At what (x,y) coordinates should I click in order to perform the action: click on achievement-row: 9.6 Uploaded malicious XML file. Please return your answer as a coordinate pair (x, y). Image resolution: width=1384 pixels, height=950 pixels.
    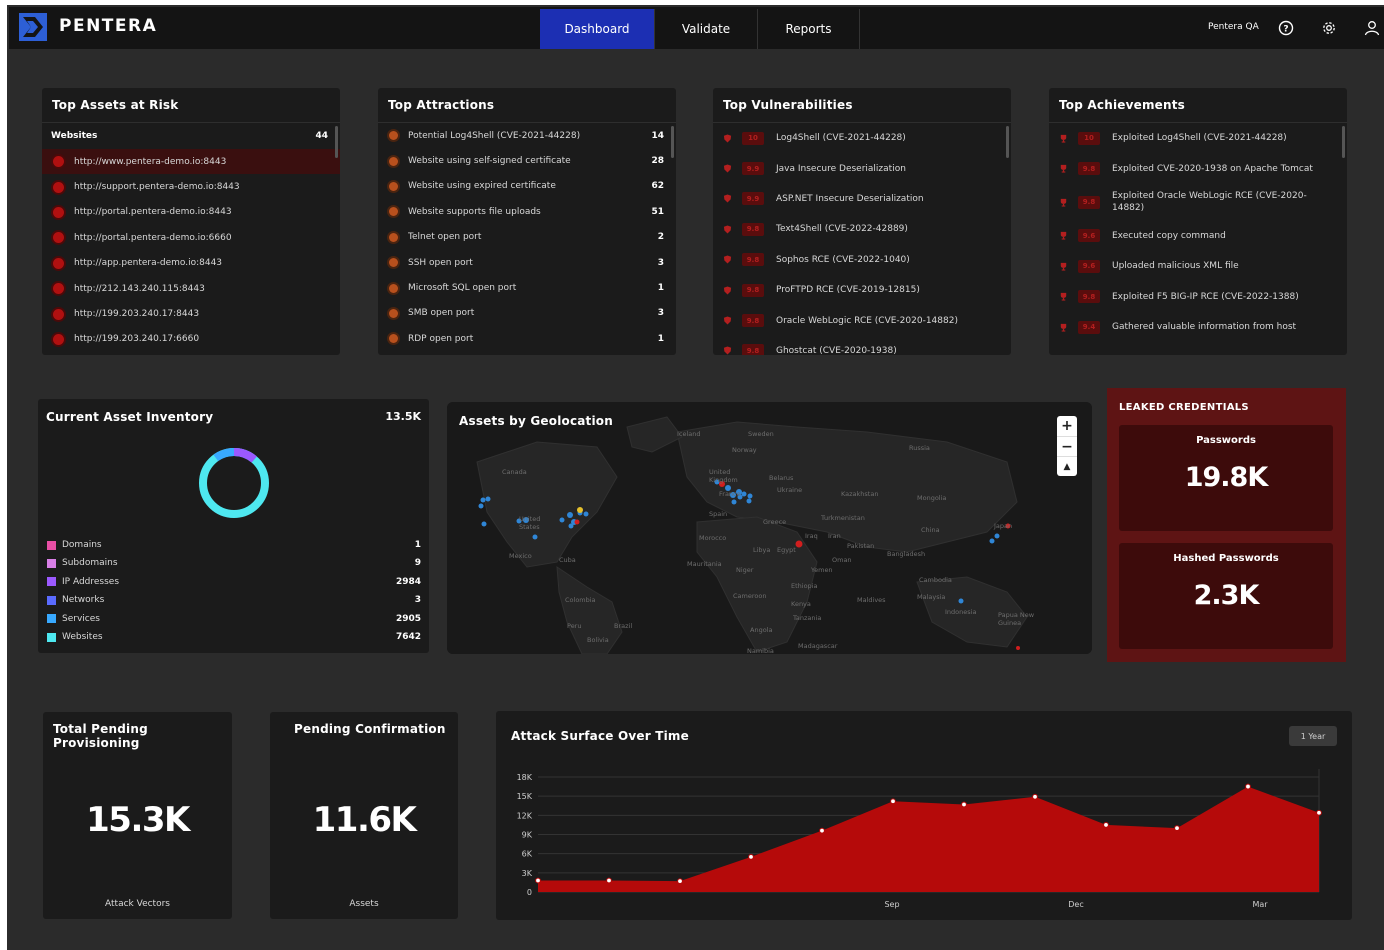
    Looking at the image, I should click on (1198, 266).